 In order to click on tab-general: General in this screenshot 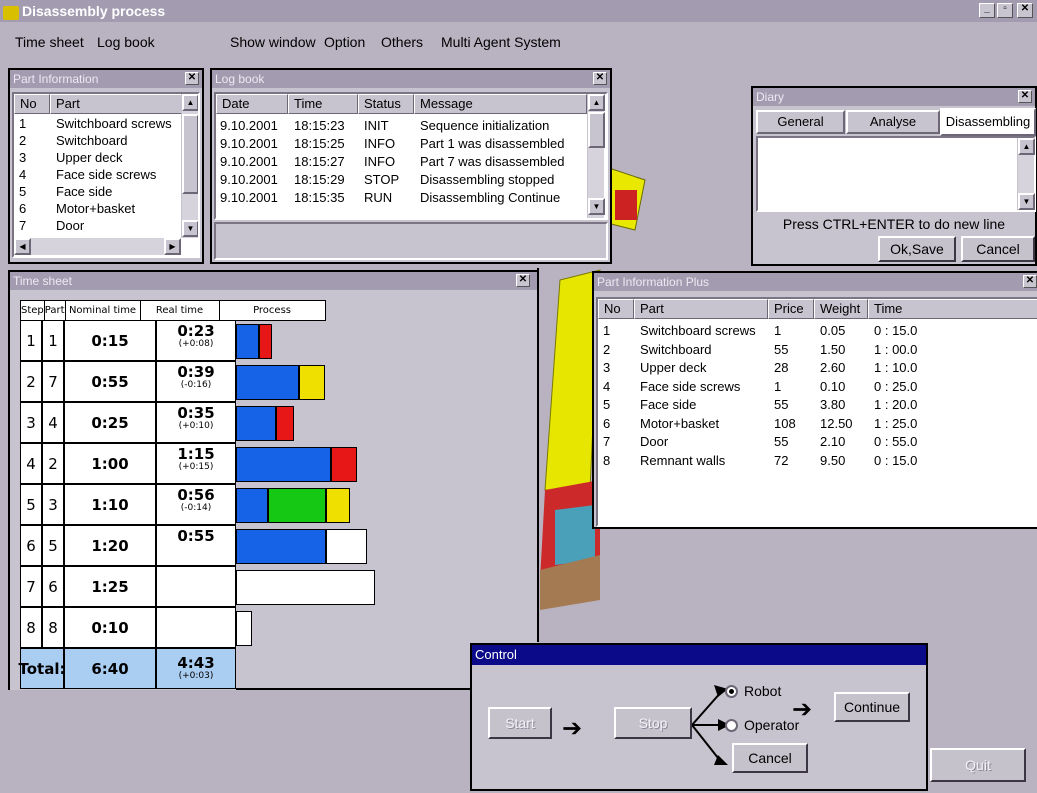, I will do `click(800, 122)`.